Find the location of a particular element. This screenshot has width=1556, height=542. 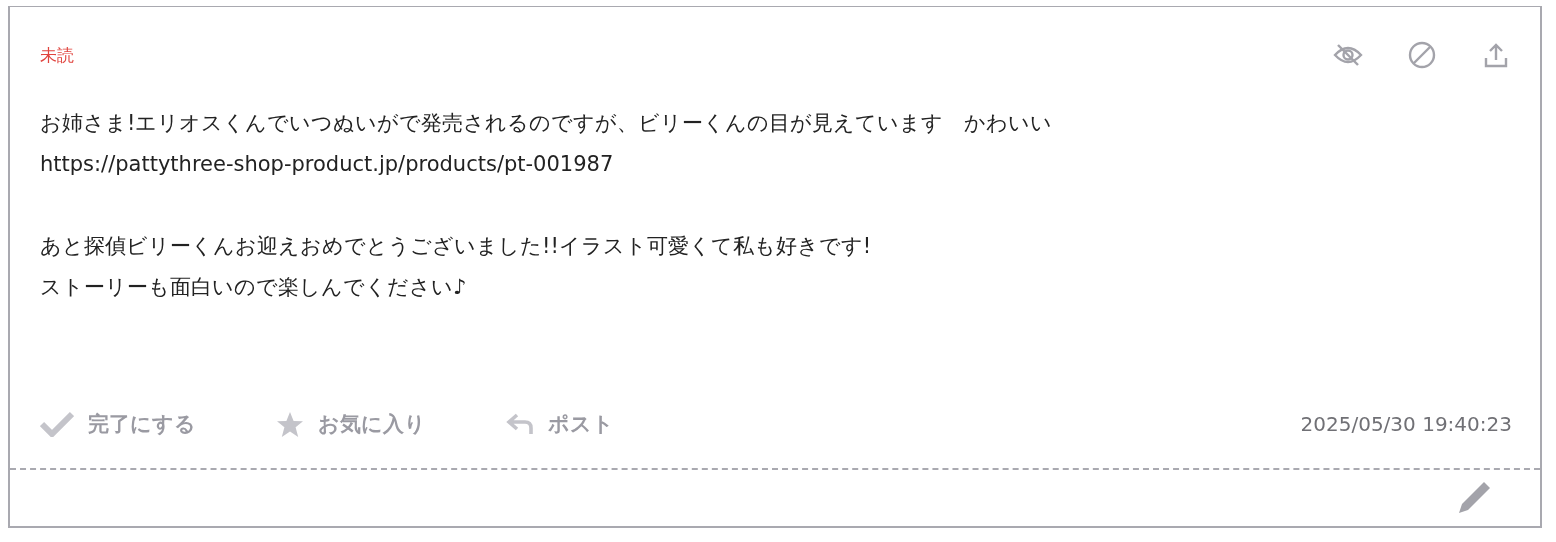

pencil-icon is located at coordinates (1474, 498).